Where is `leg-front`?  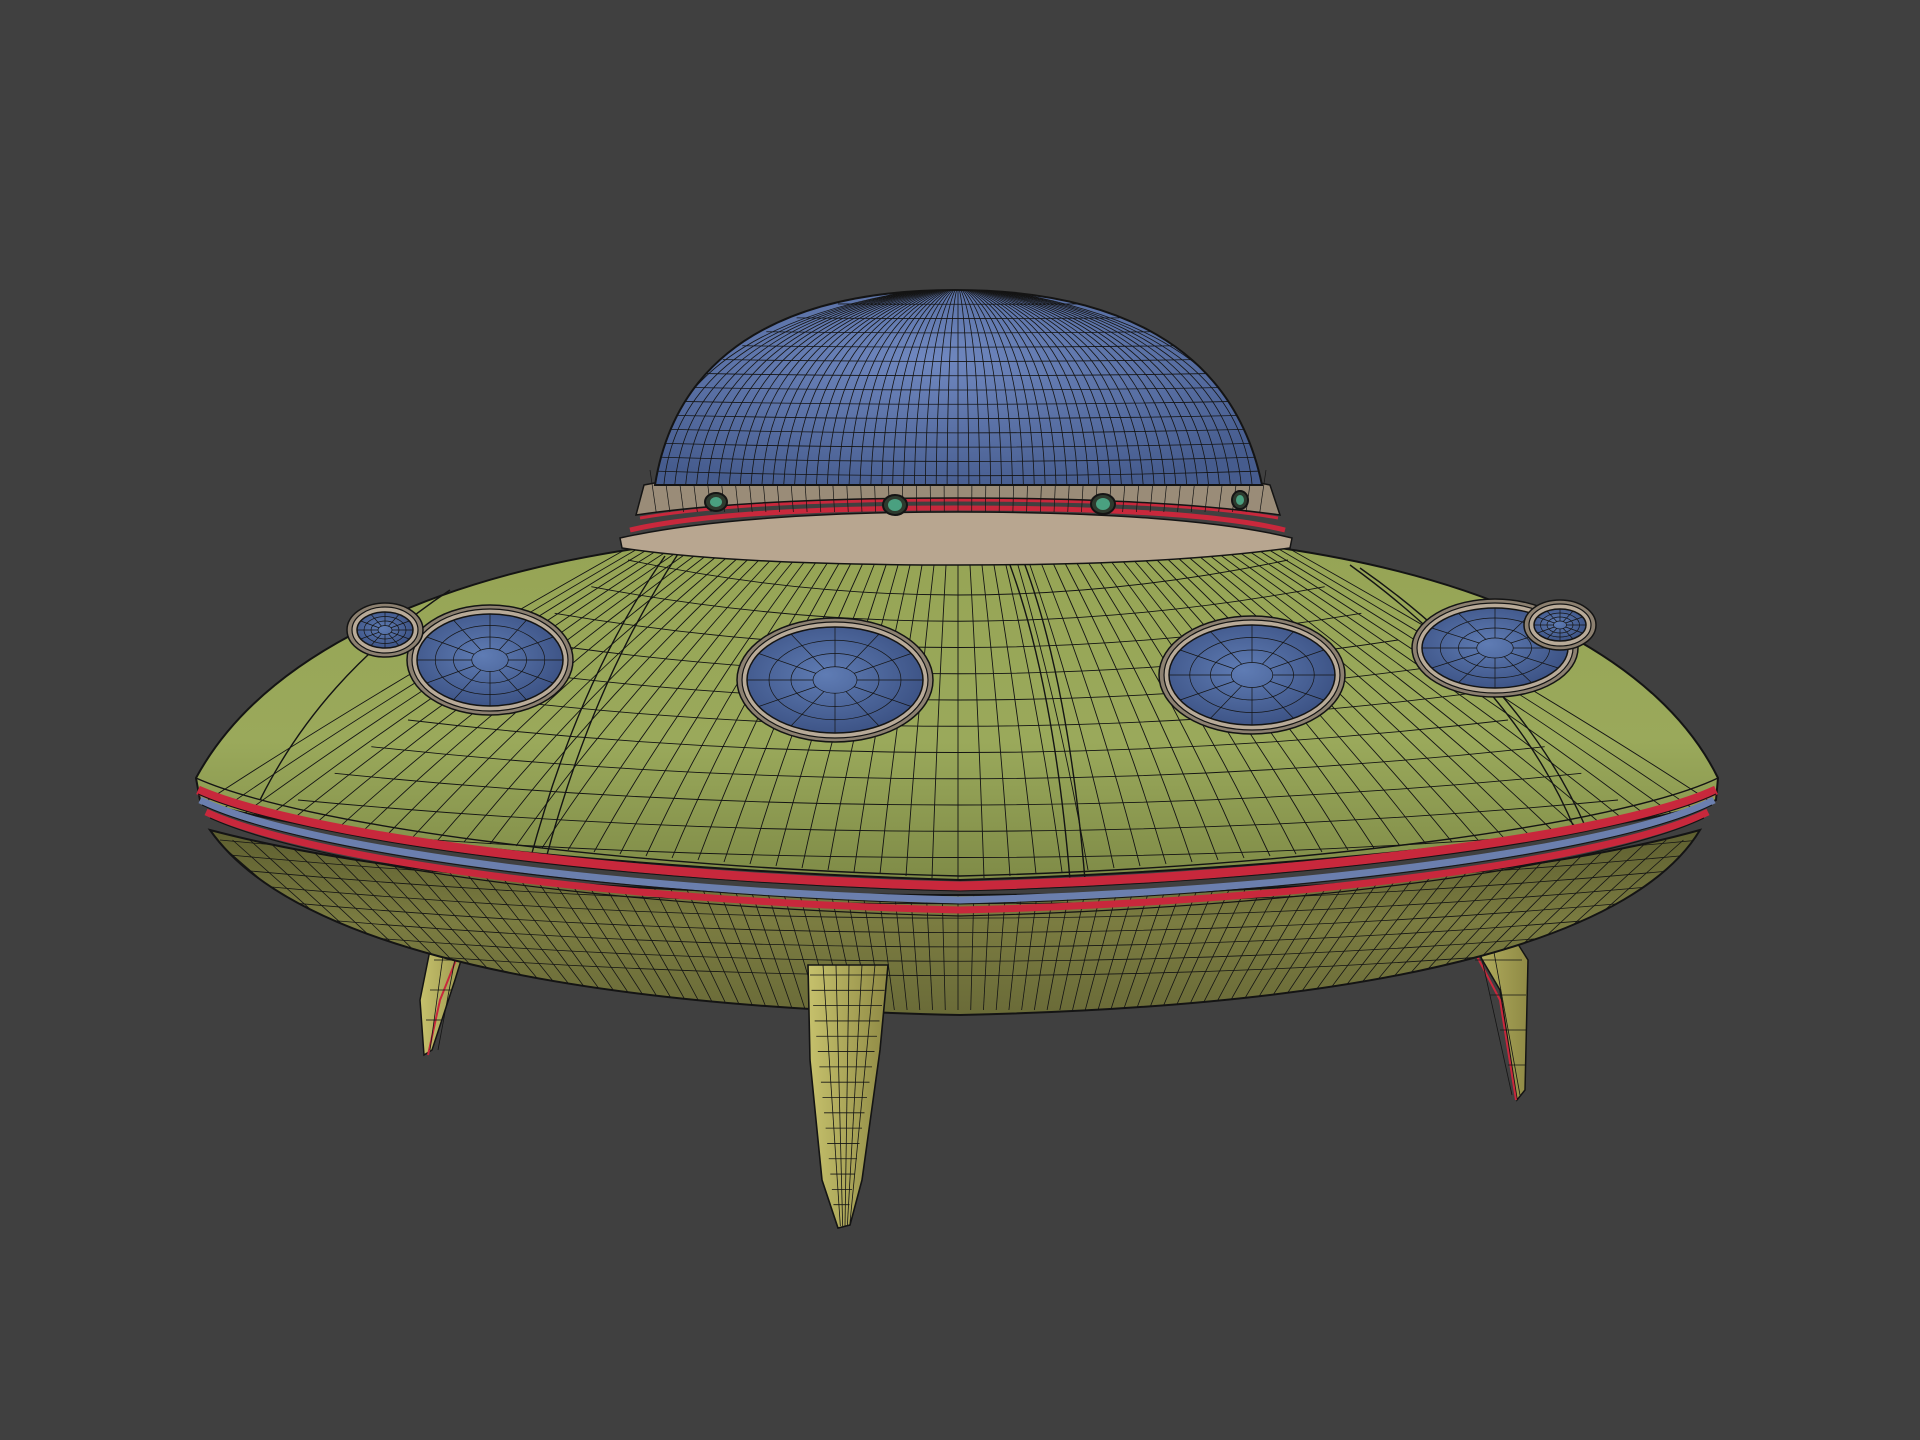
leg-front is located at coordinates (848, 1096).